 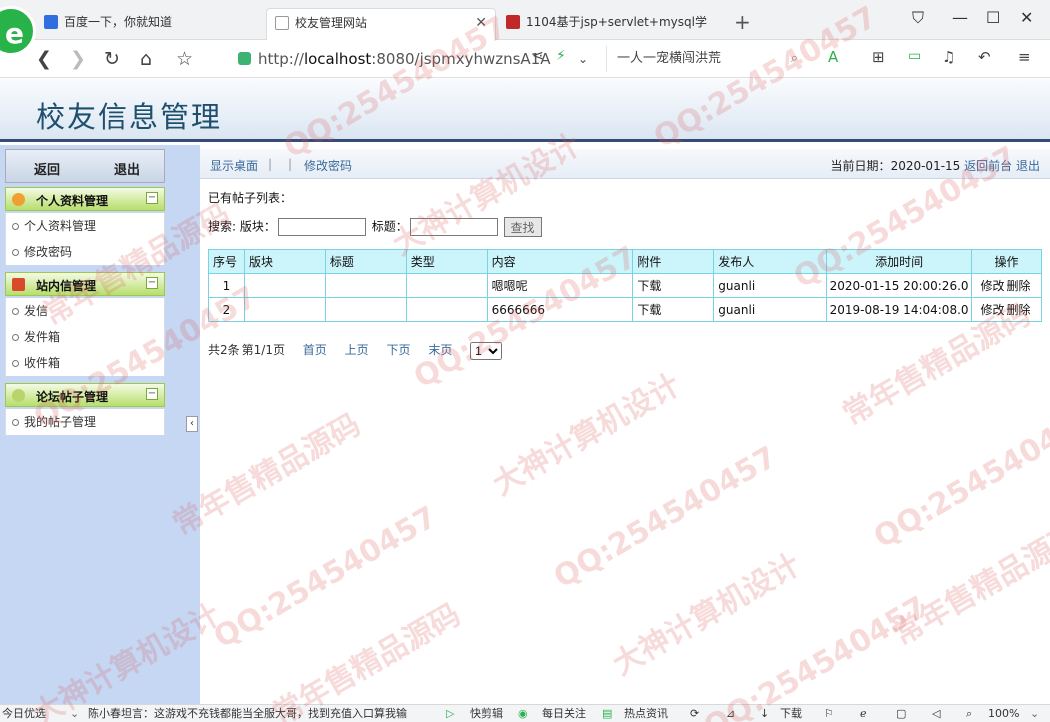 I want to click on status-item-daily-follow: 每日关注, so click(x=564, y=713).